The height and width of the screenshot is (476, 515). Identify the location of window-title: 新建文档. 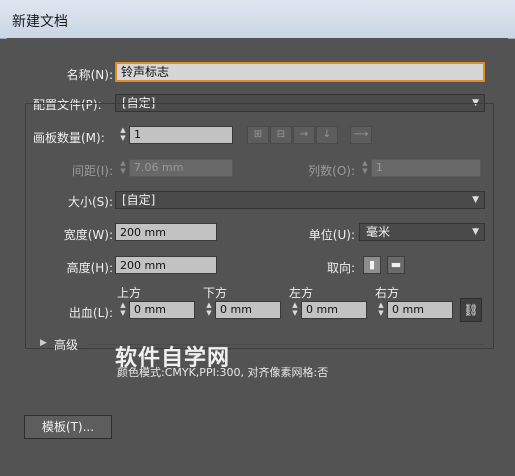
(40, 22).